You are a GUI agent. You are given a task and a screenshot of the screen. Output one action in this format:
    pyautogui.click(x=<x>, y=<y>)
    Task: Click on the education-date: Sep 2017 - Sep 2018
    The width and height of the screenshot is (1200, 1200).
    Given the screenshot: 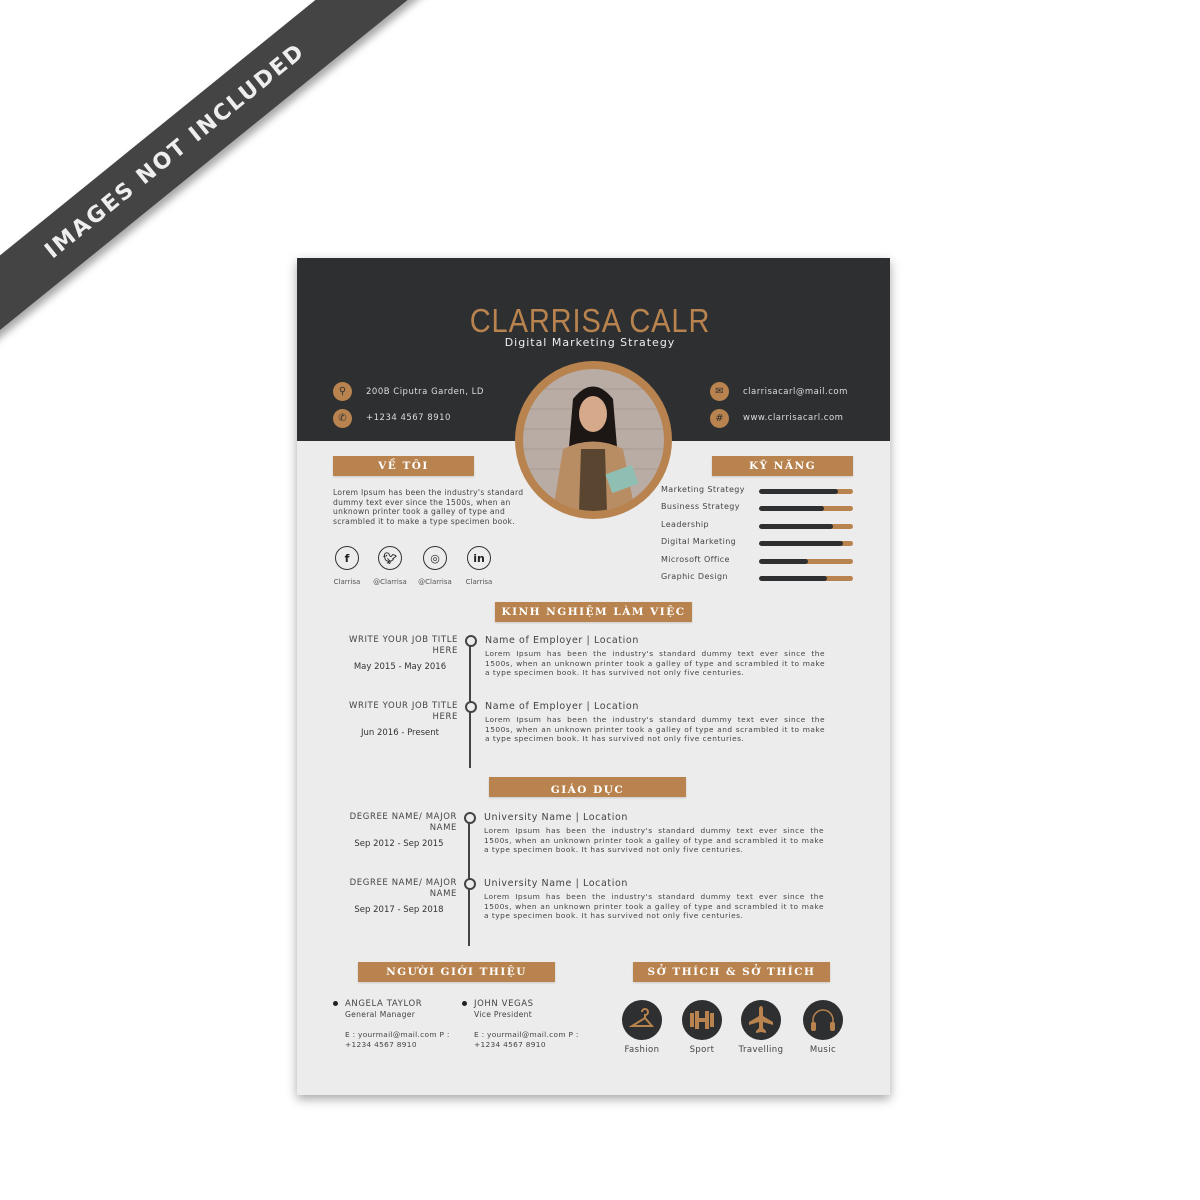 What is the action you would take?
    pyautogui.click(x=399, y=910)
    